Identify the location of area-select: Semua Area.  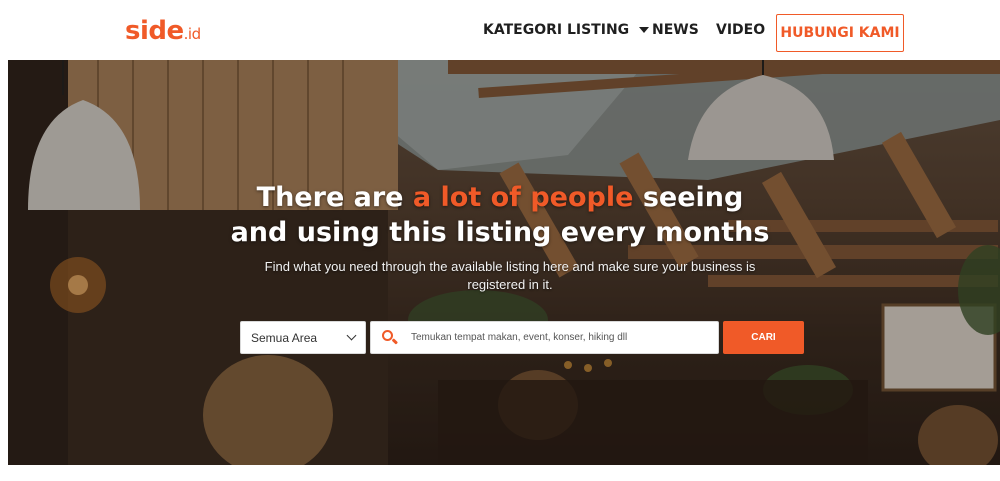
(303, 337).